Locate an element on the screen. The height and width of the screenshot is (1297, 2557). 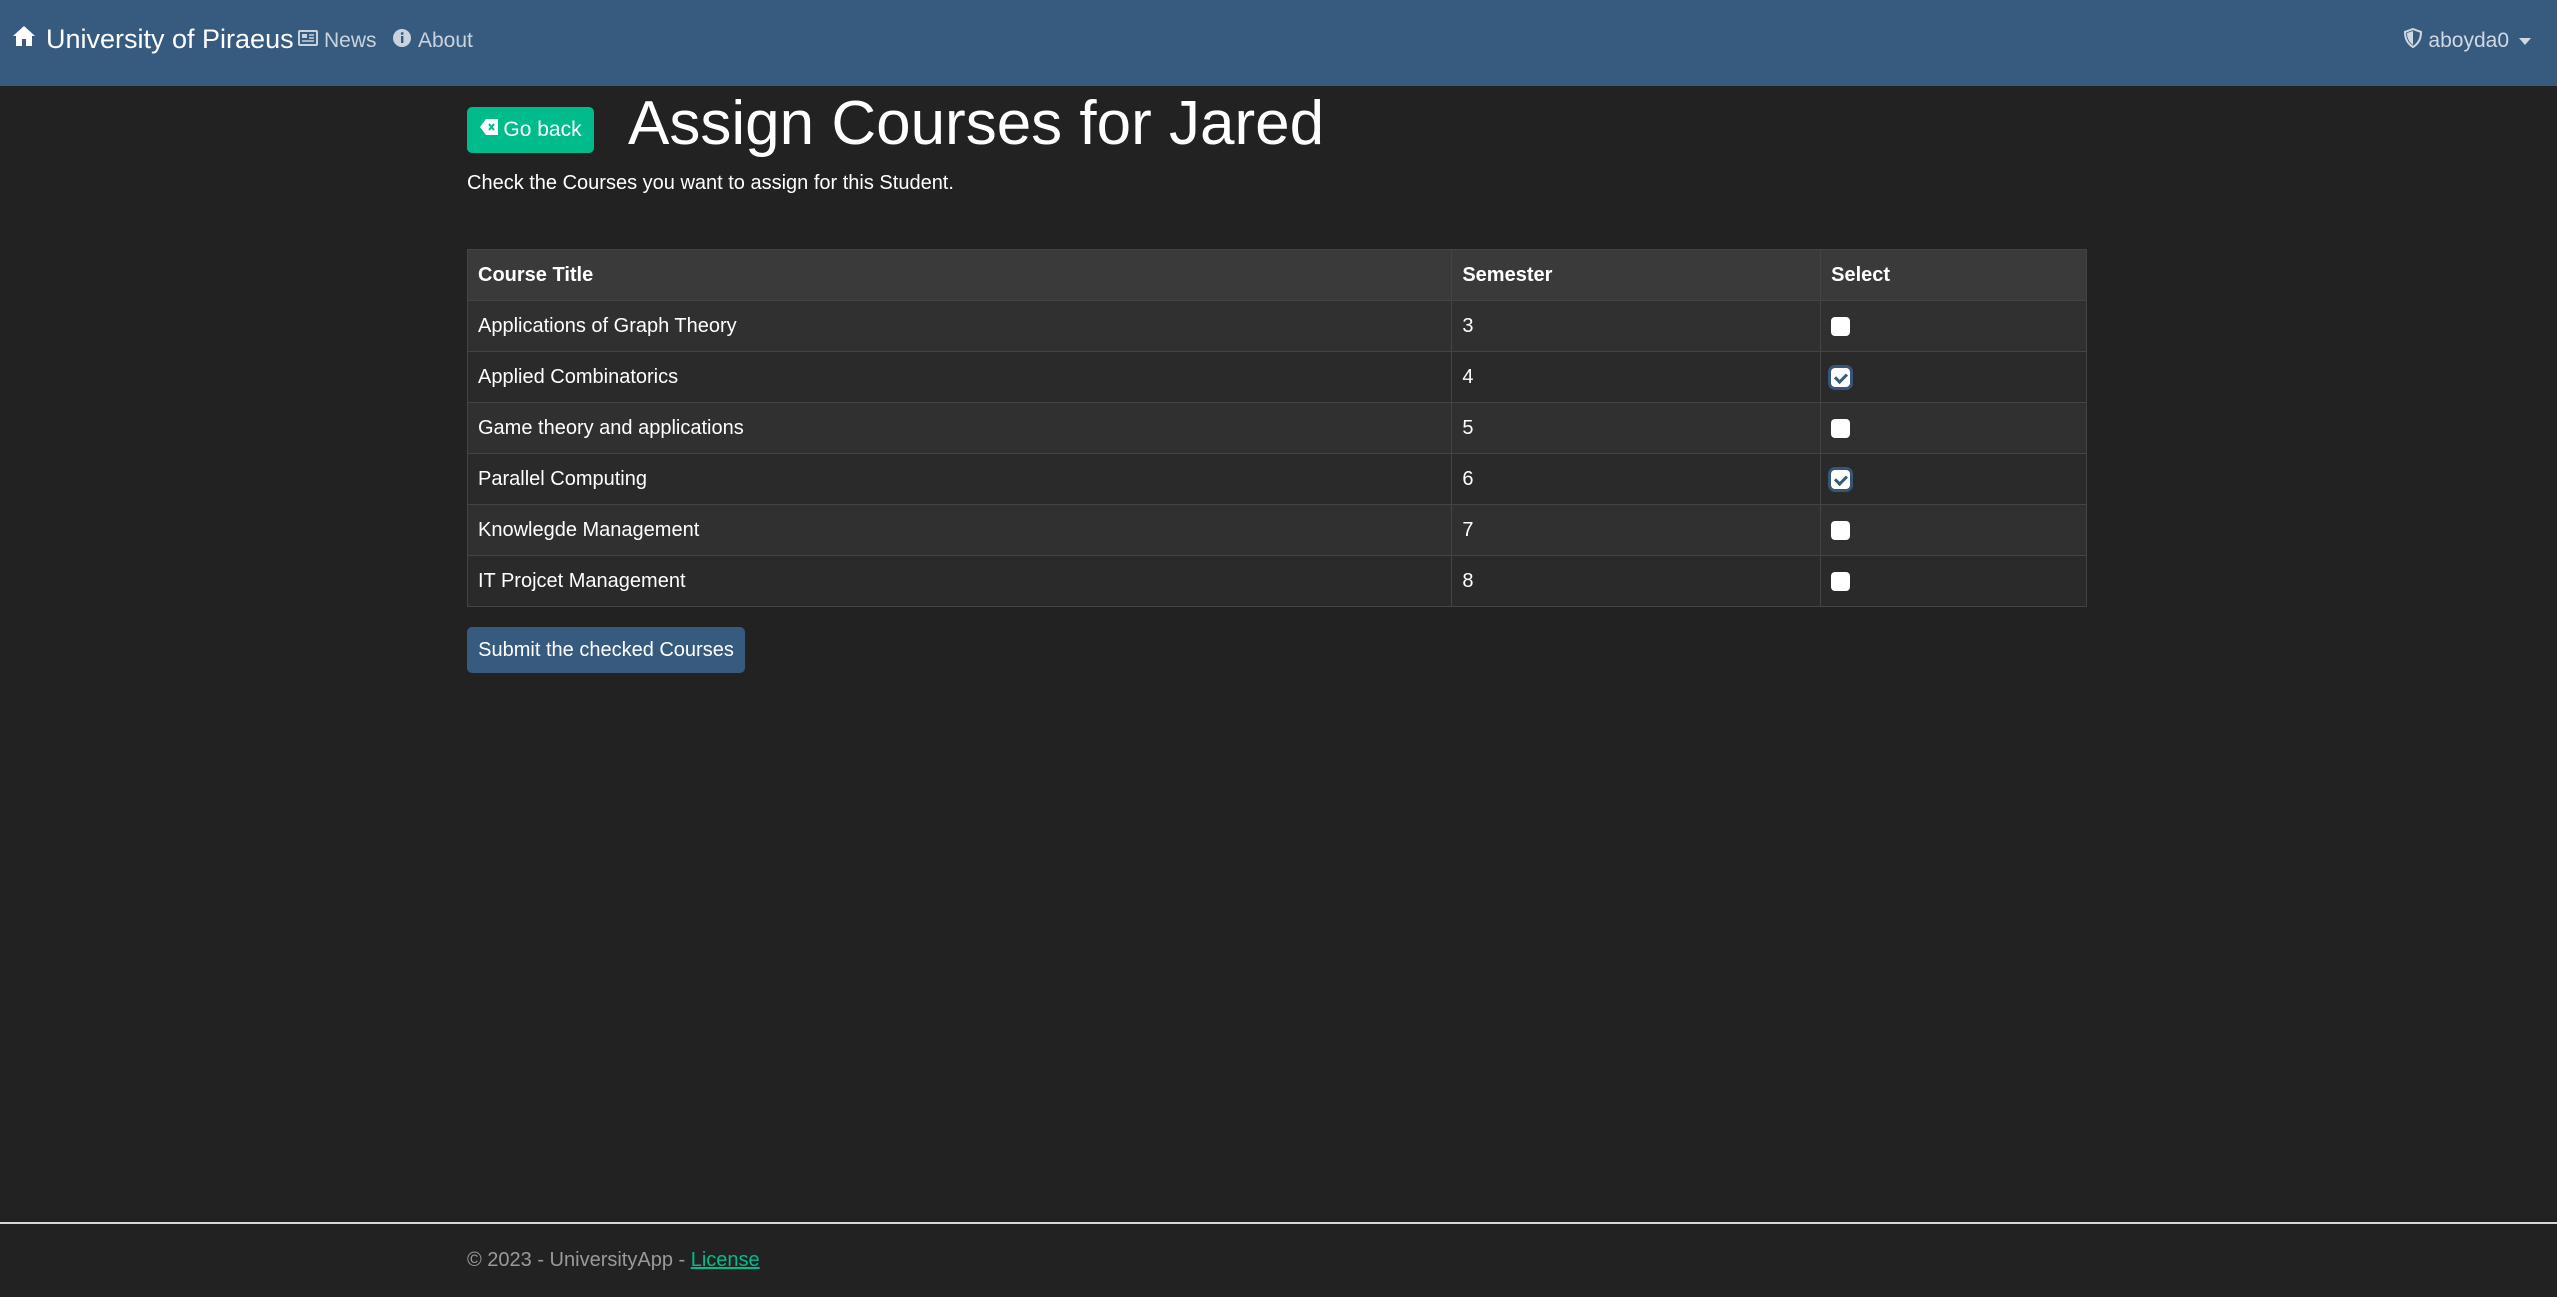
page-title: Assign Courses for Jared is located at coordinates (976, 123).